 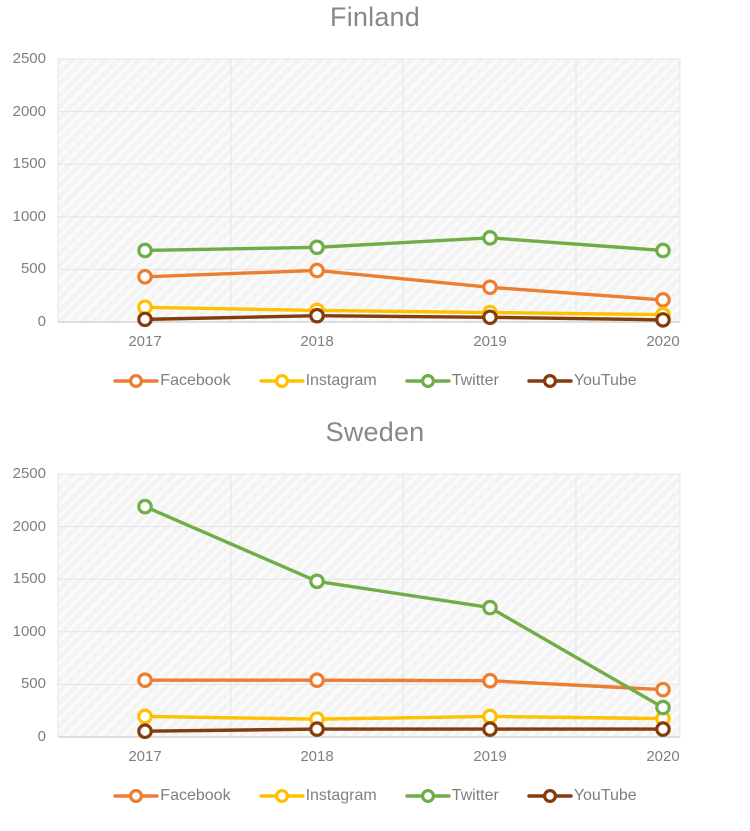 I want to click on legend-finland: Facebook Instagram Twitter YouTube, so click(x=375, y=381).